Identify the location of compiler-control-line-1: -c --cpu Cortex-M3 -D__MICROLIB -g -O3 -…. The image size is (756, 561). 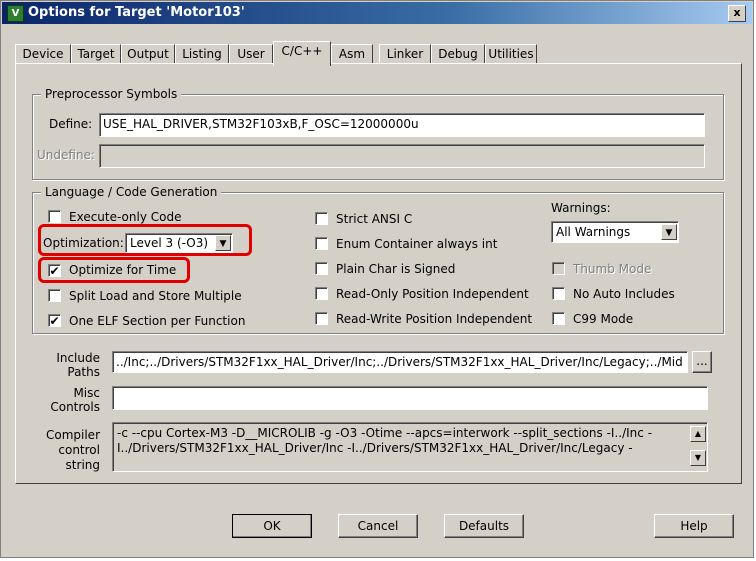
(385, 433).